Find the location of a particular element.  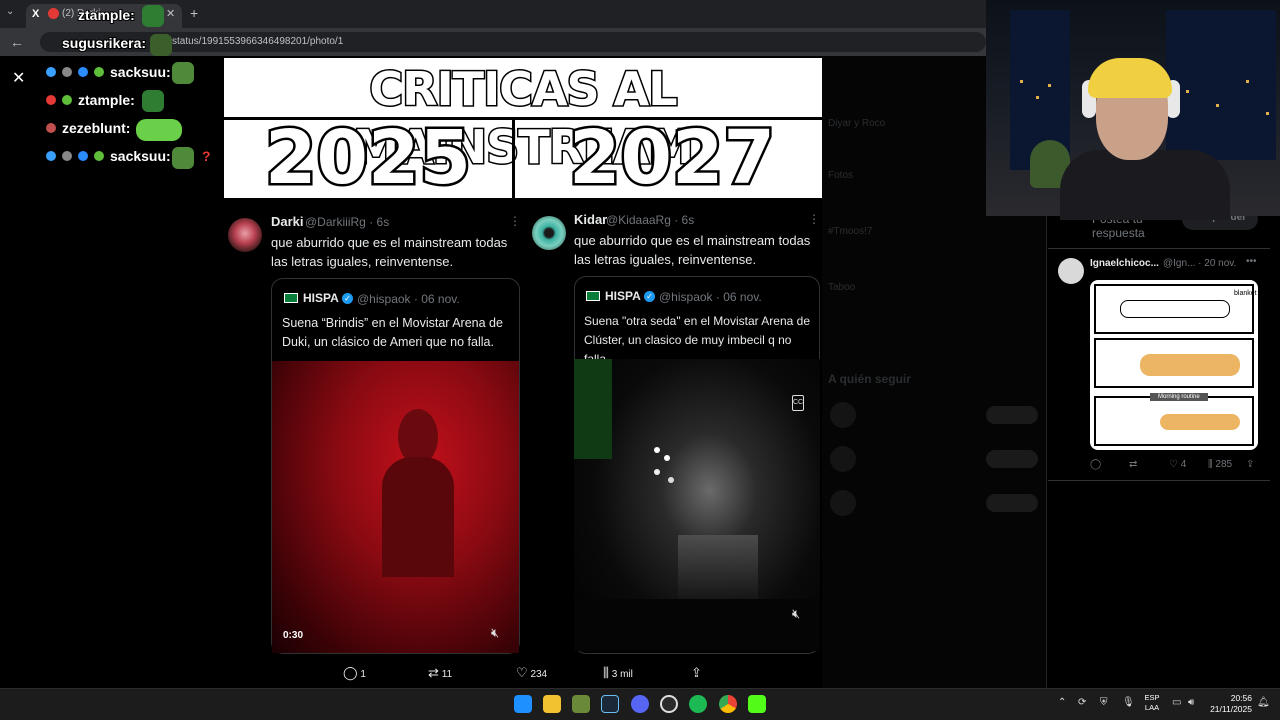

tray-network-icon: ▭ is located at coordinates (1176, 702).